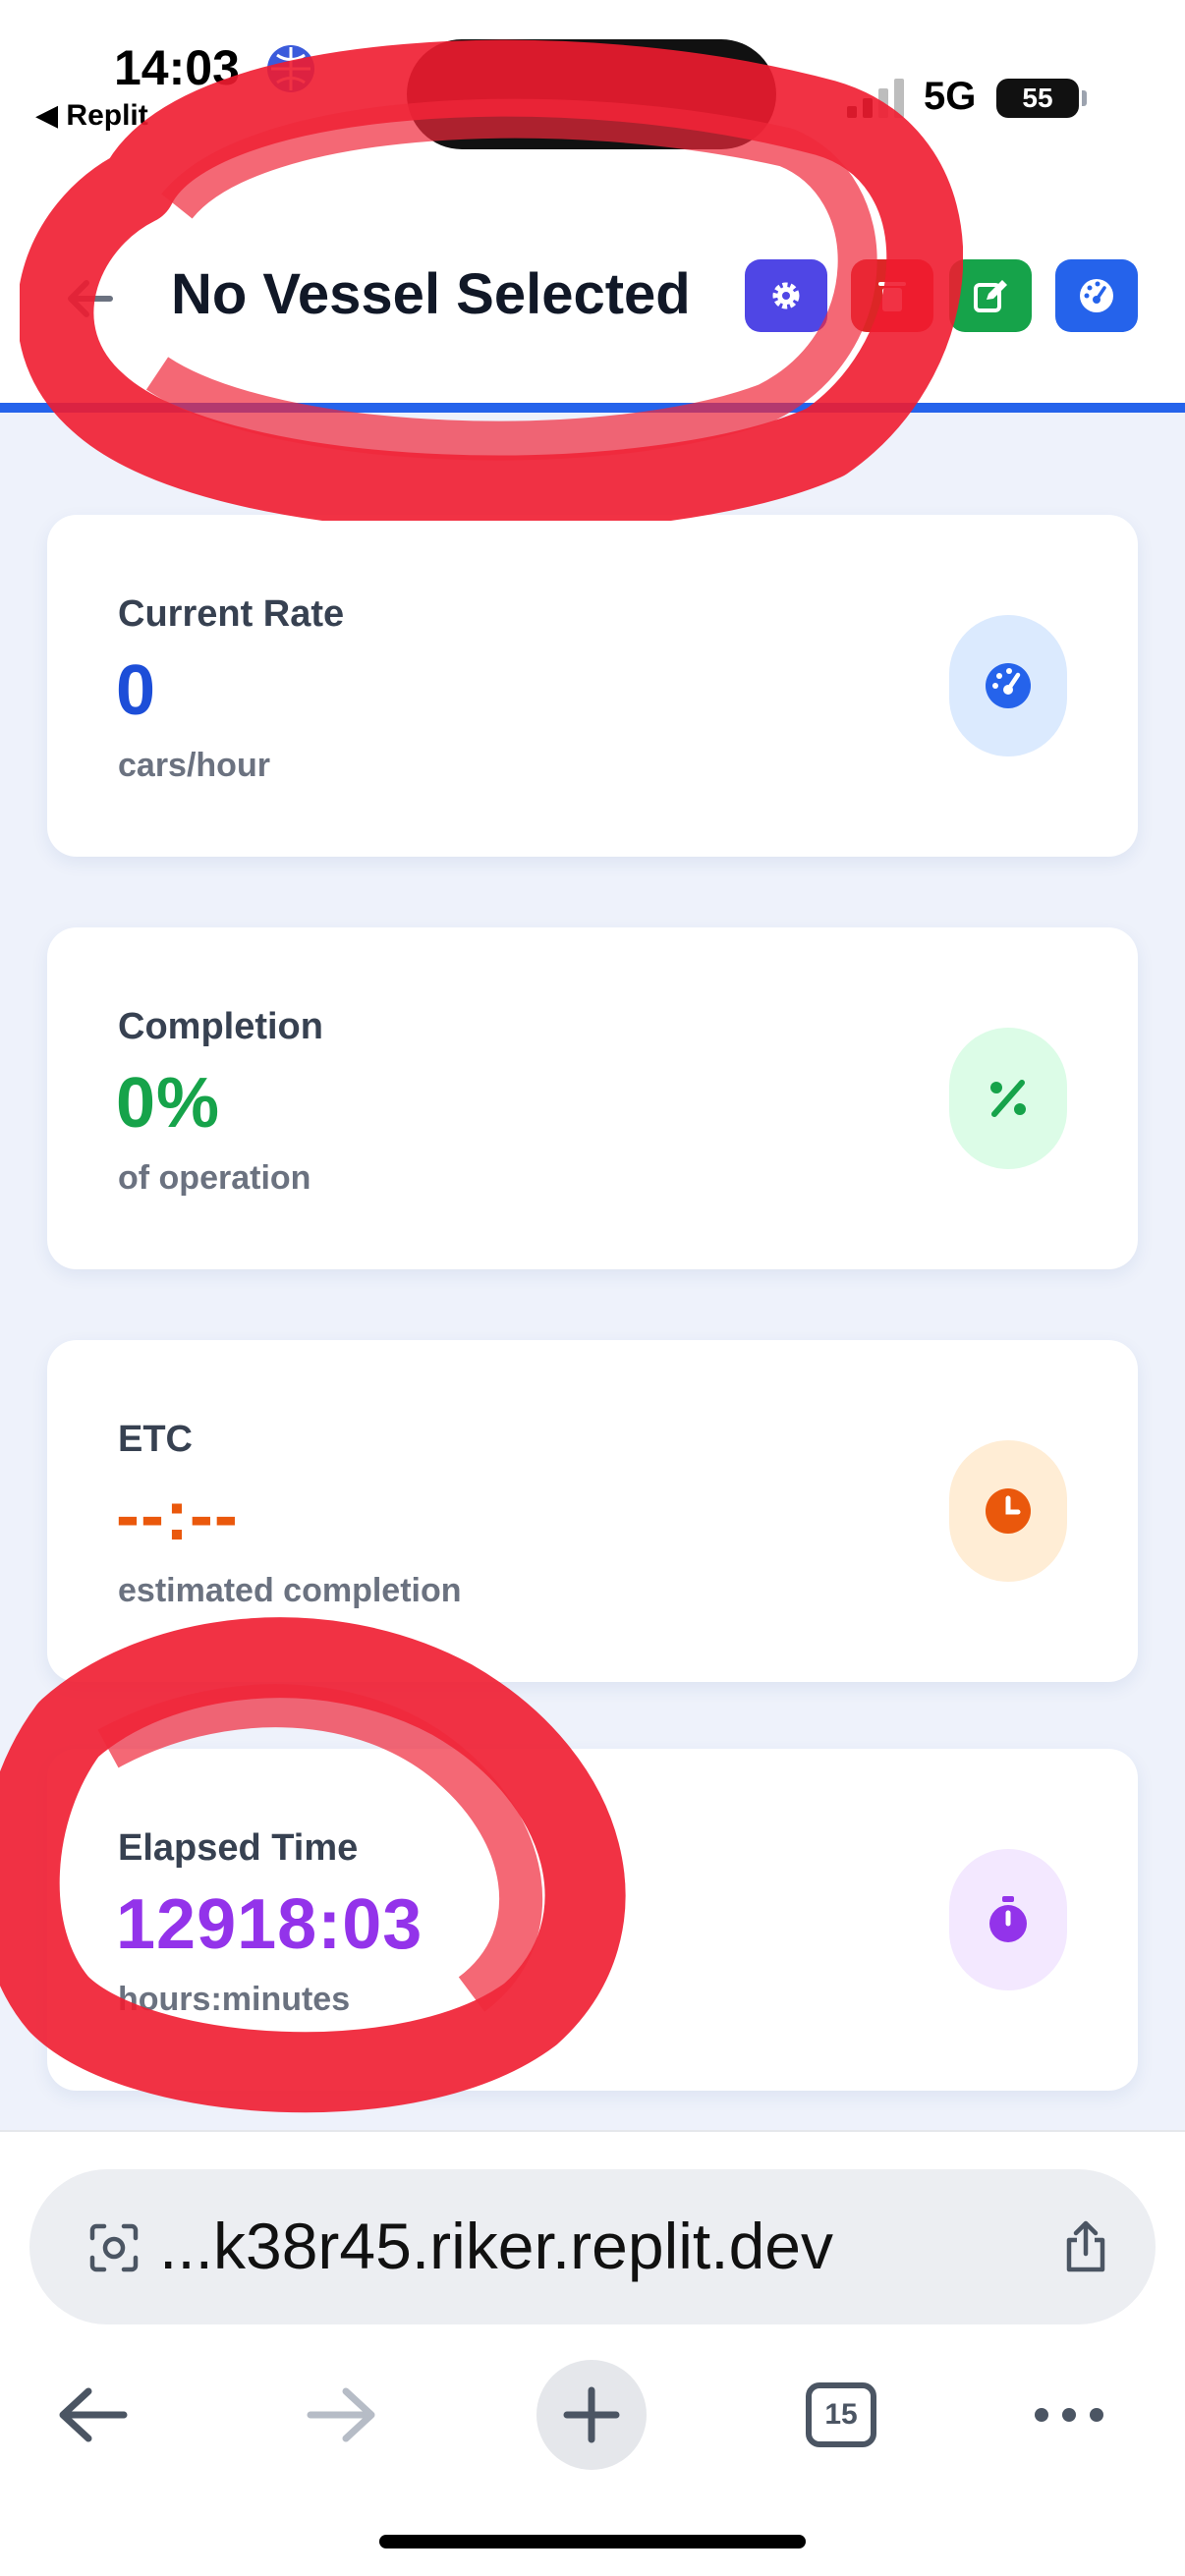 This screenshot has height=2576, width=1185. I want to click on home-indicator, so click(592, 2541).